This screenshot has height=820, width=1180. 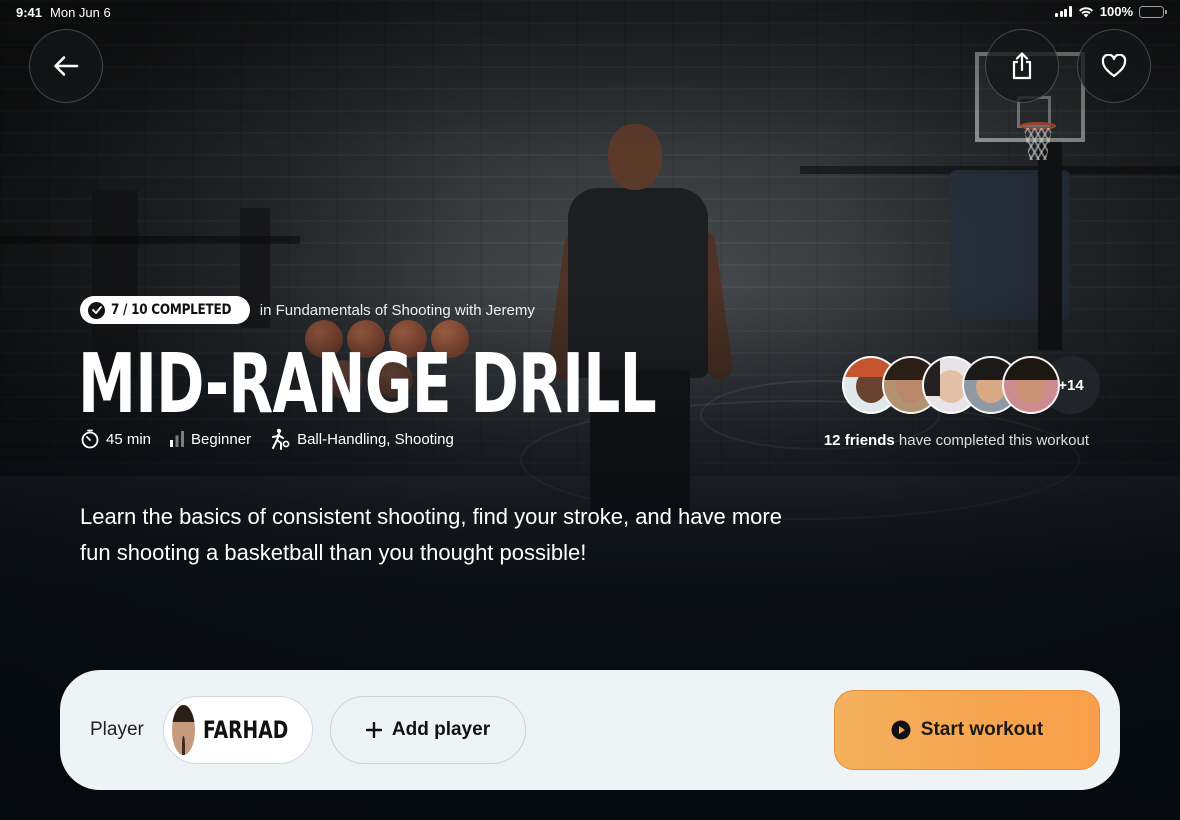 What do you see at coordinates (901, 730) in the screenshot?
I see `play-circle-icon` at bounding box center [901, 730].